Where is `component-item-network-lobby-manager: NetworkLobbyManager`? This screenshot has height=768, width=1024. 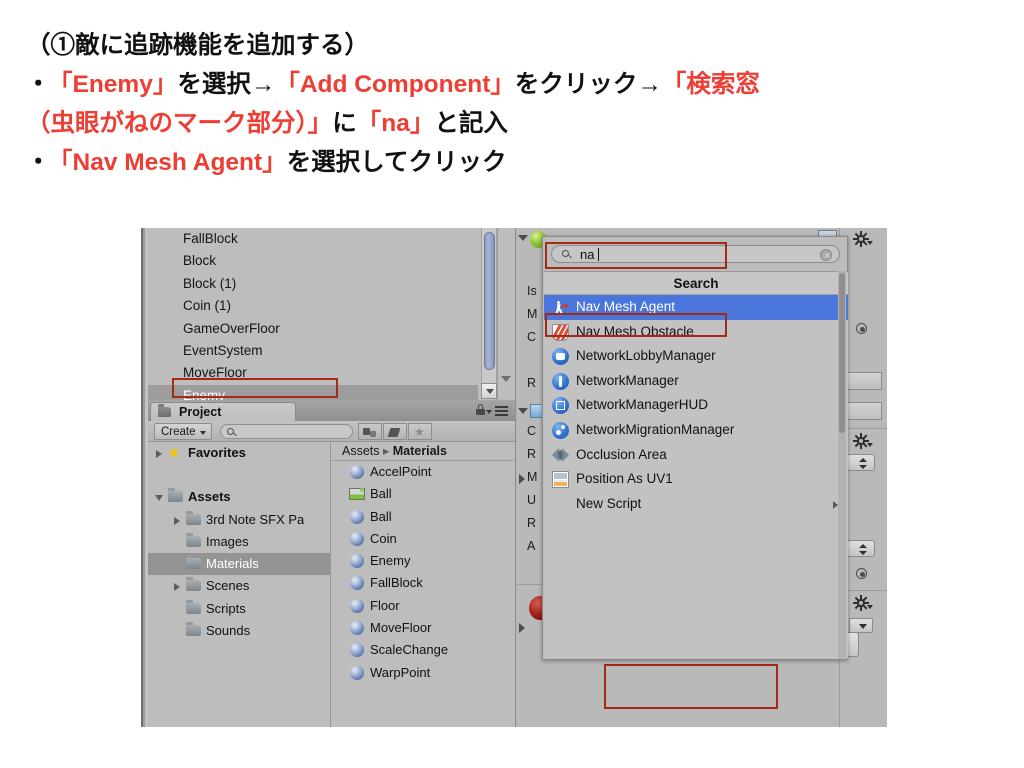
component-item-network-lobby-manager: NetworkLobbyManager is located at coordinates (696, 356).